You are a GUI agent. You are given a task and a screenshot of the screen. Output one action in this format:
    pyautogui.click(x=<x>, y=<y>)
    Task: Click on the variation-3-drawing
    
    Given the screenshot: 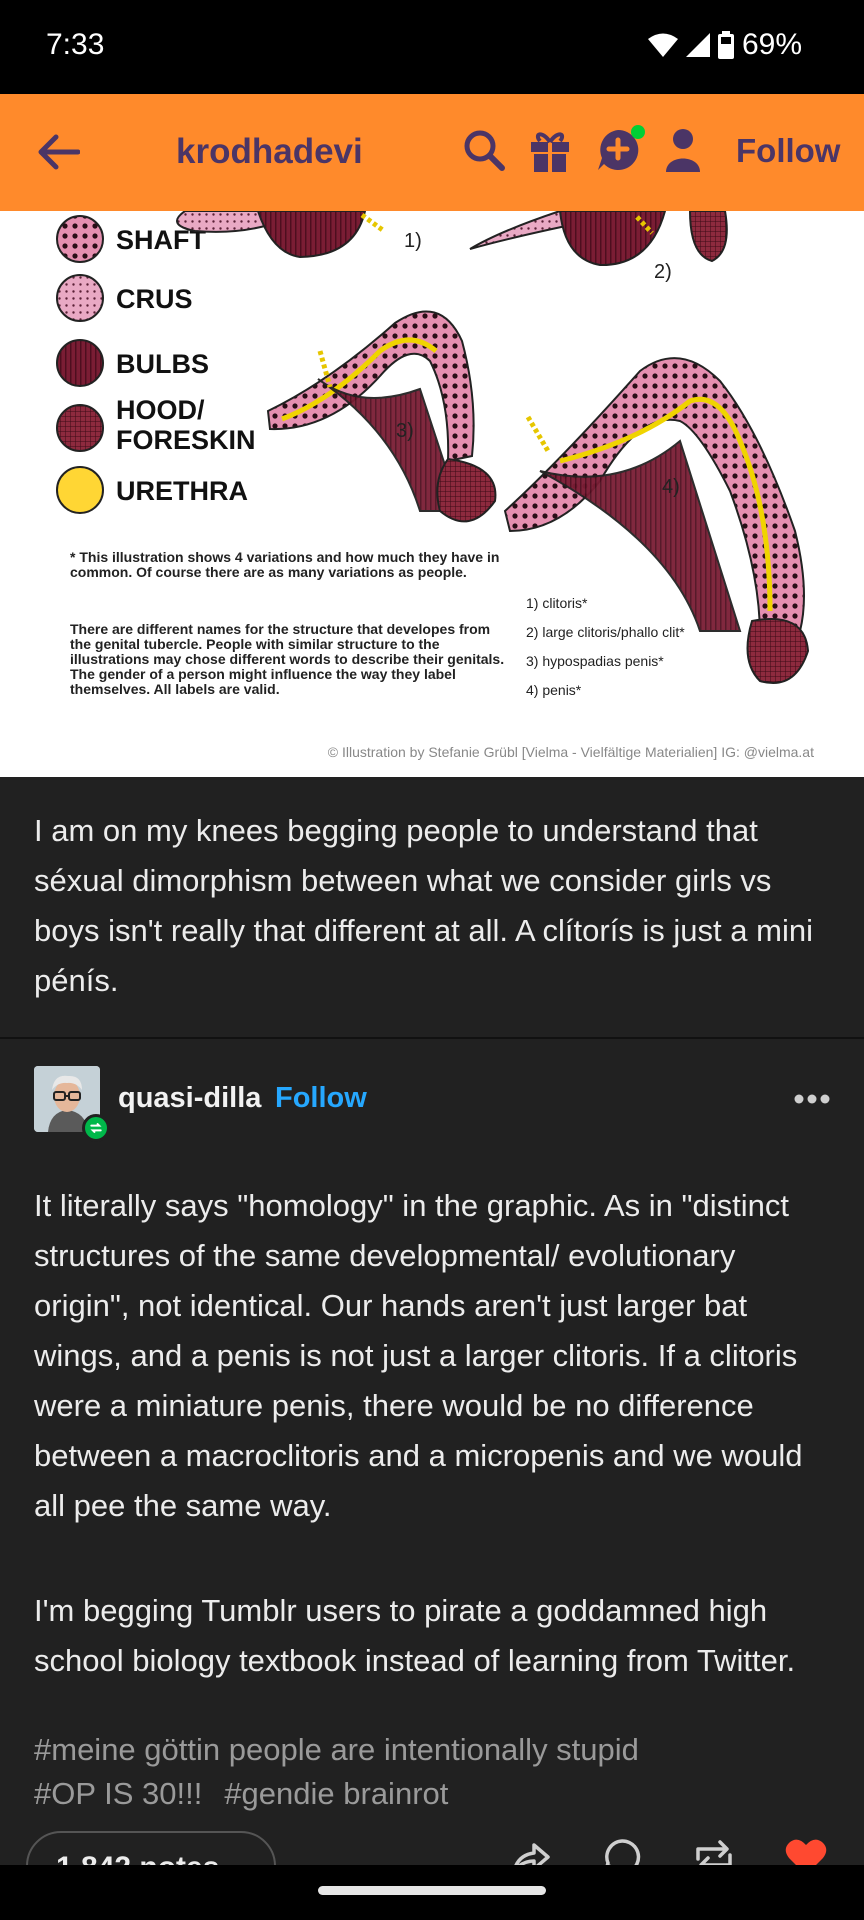 What is the action you would take?
    pyautogui.click(x=381, y=416)
    